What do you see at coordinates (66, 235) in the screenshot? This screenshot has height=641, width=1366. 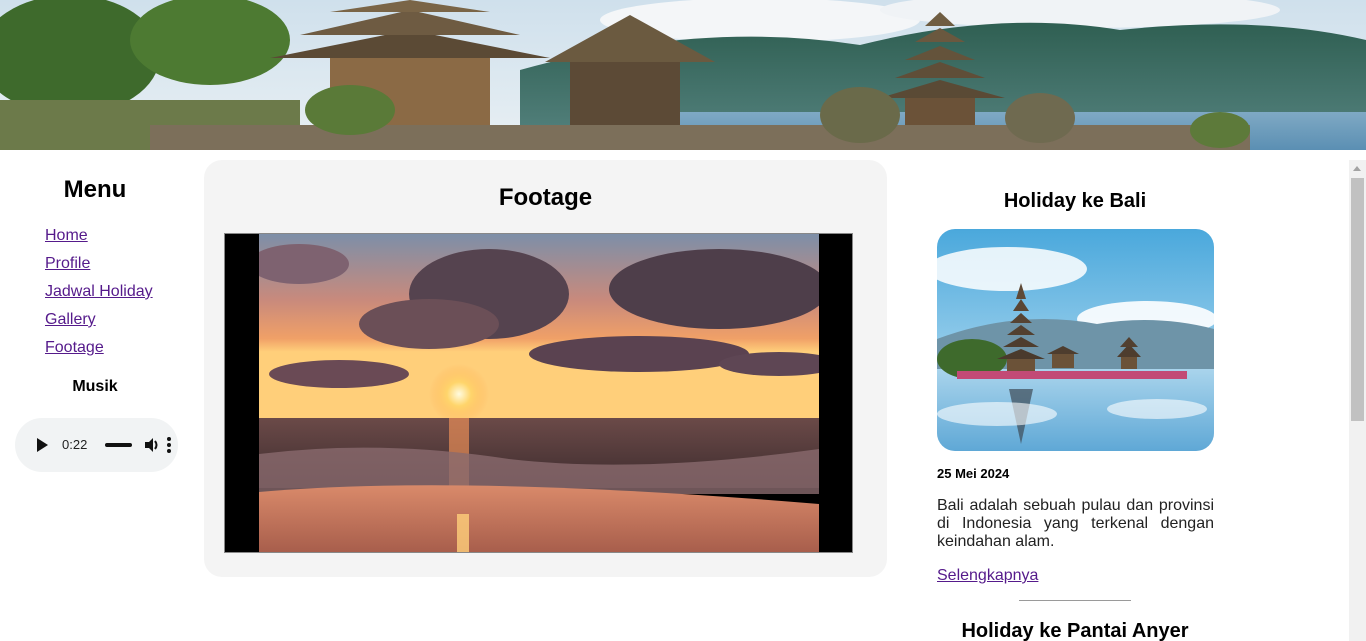 I see `menu-link-home: Home` at bounding box center [66, 235].